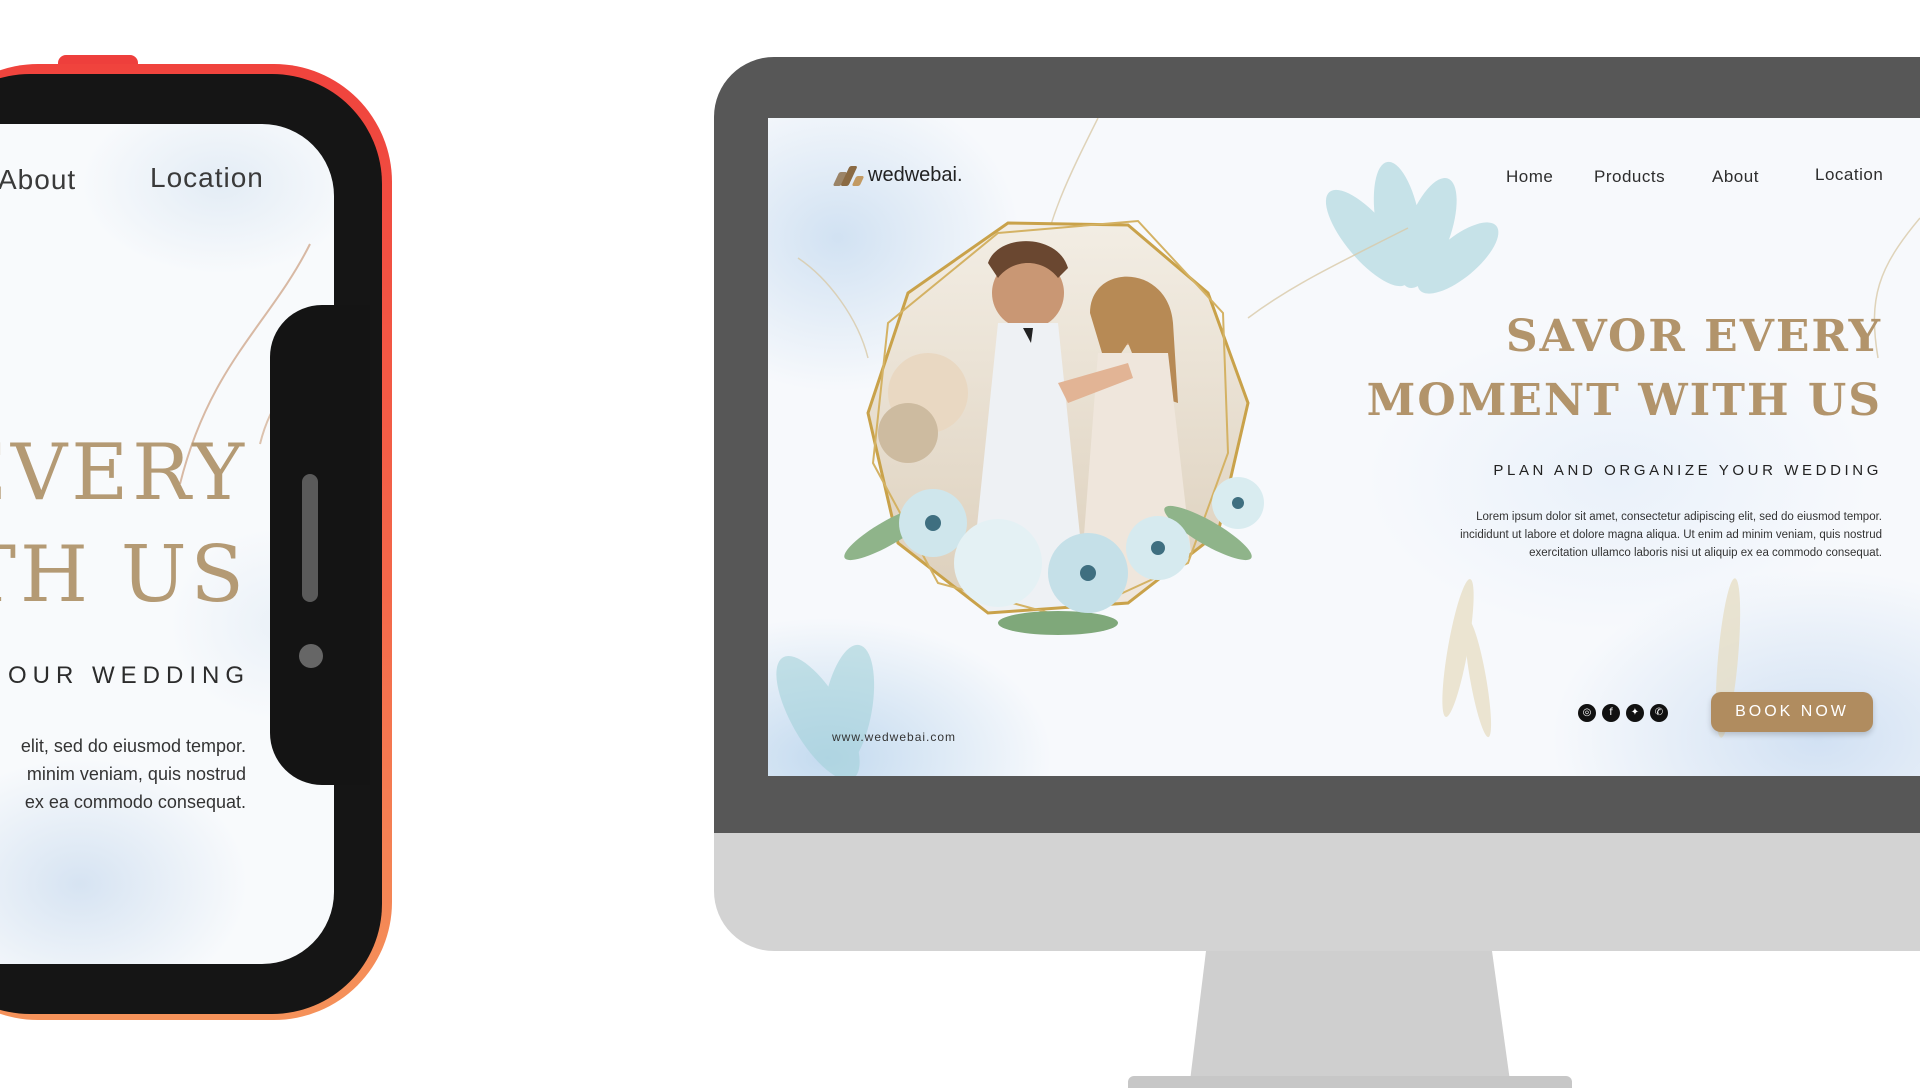 The height and width of the screenshot is (1088, 1920). I want to click on hero-headline-line-2: MOMENT WITH US, so click(1624, 400).